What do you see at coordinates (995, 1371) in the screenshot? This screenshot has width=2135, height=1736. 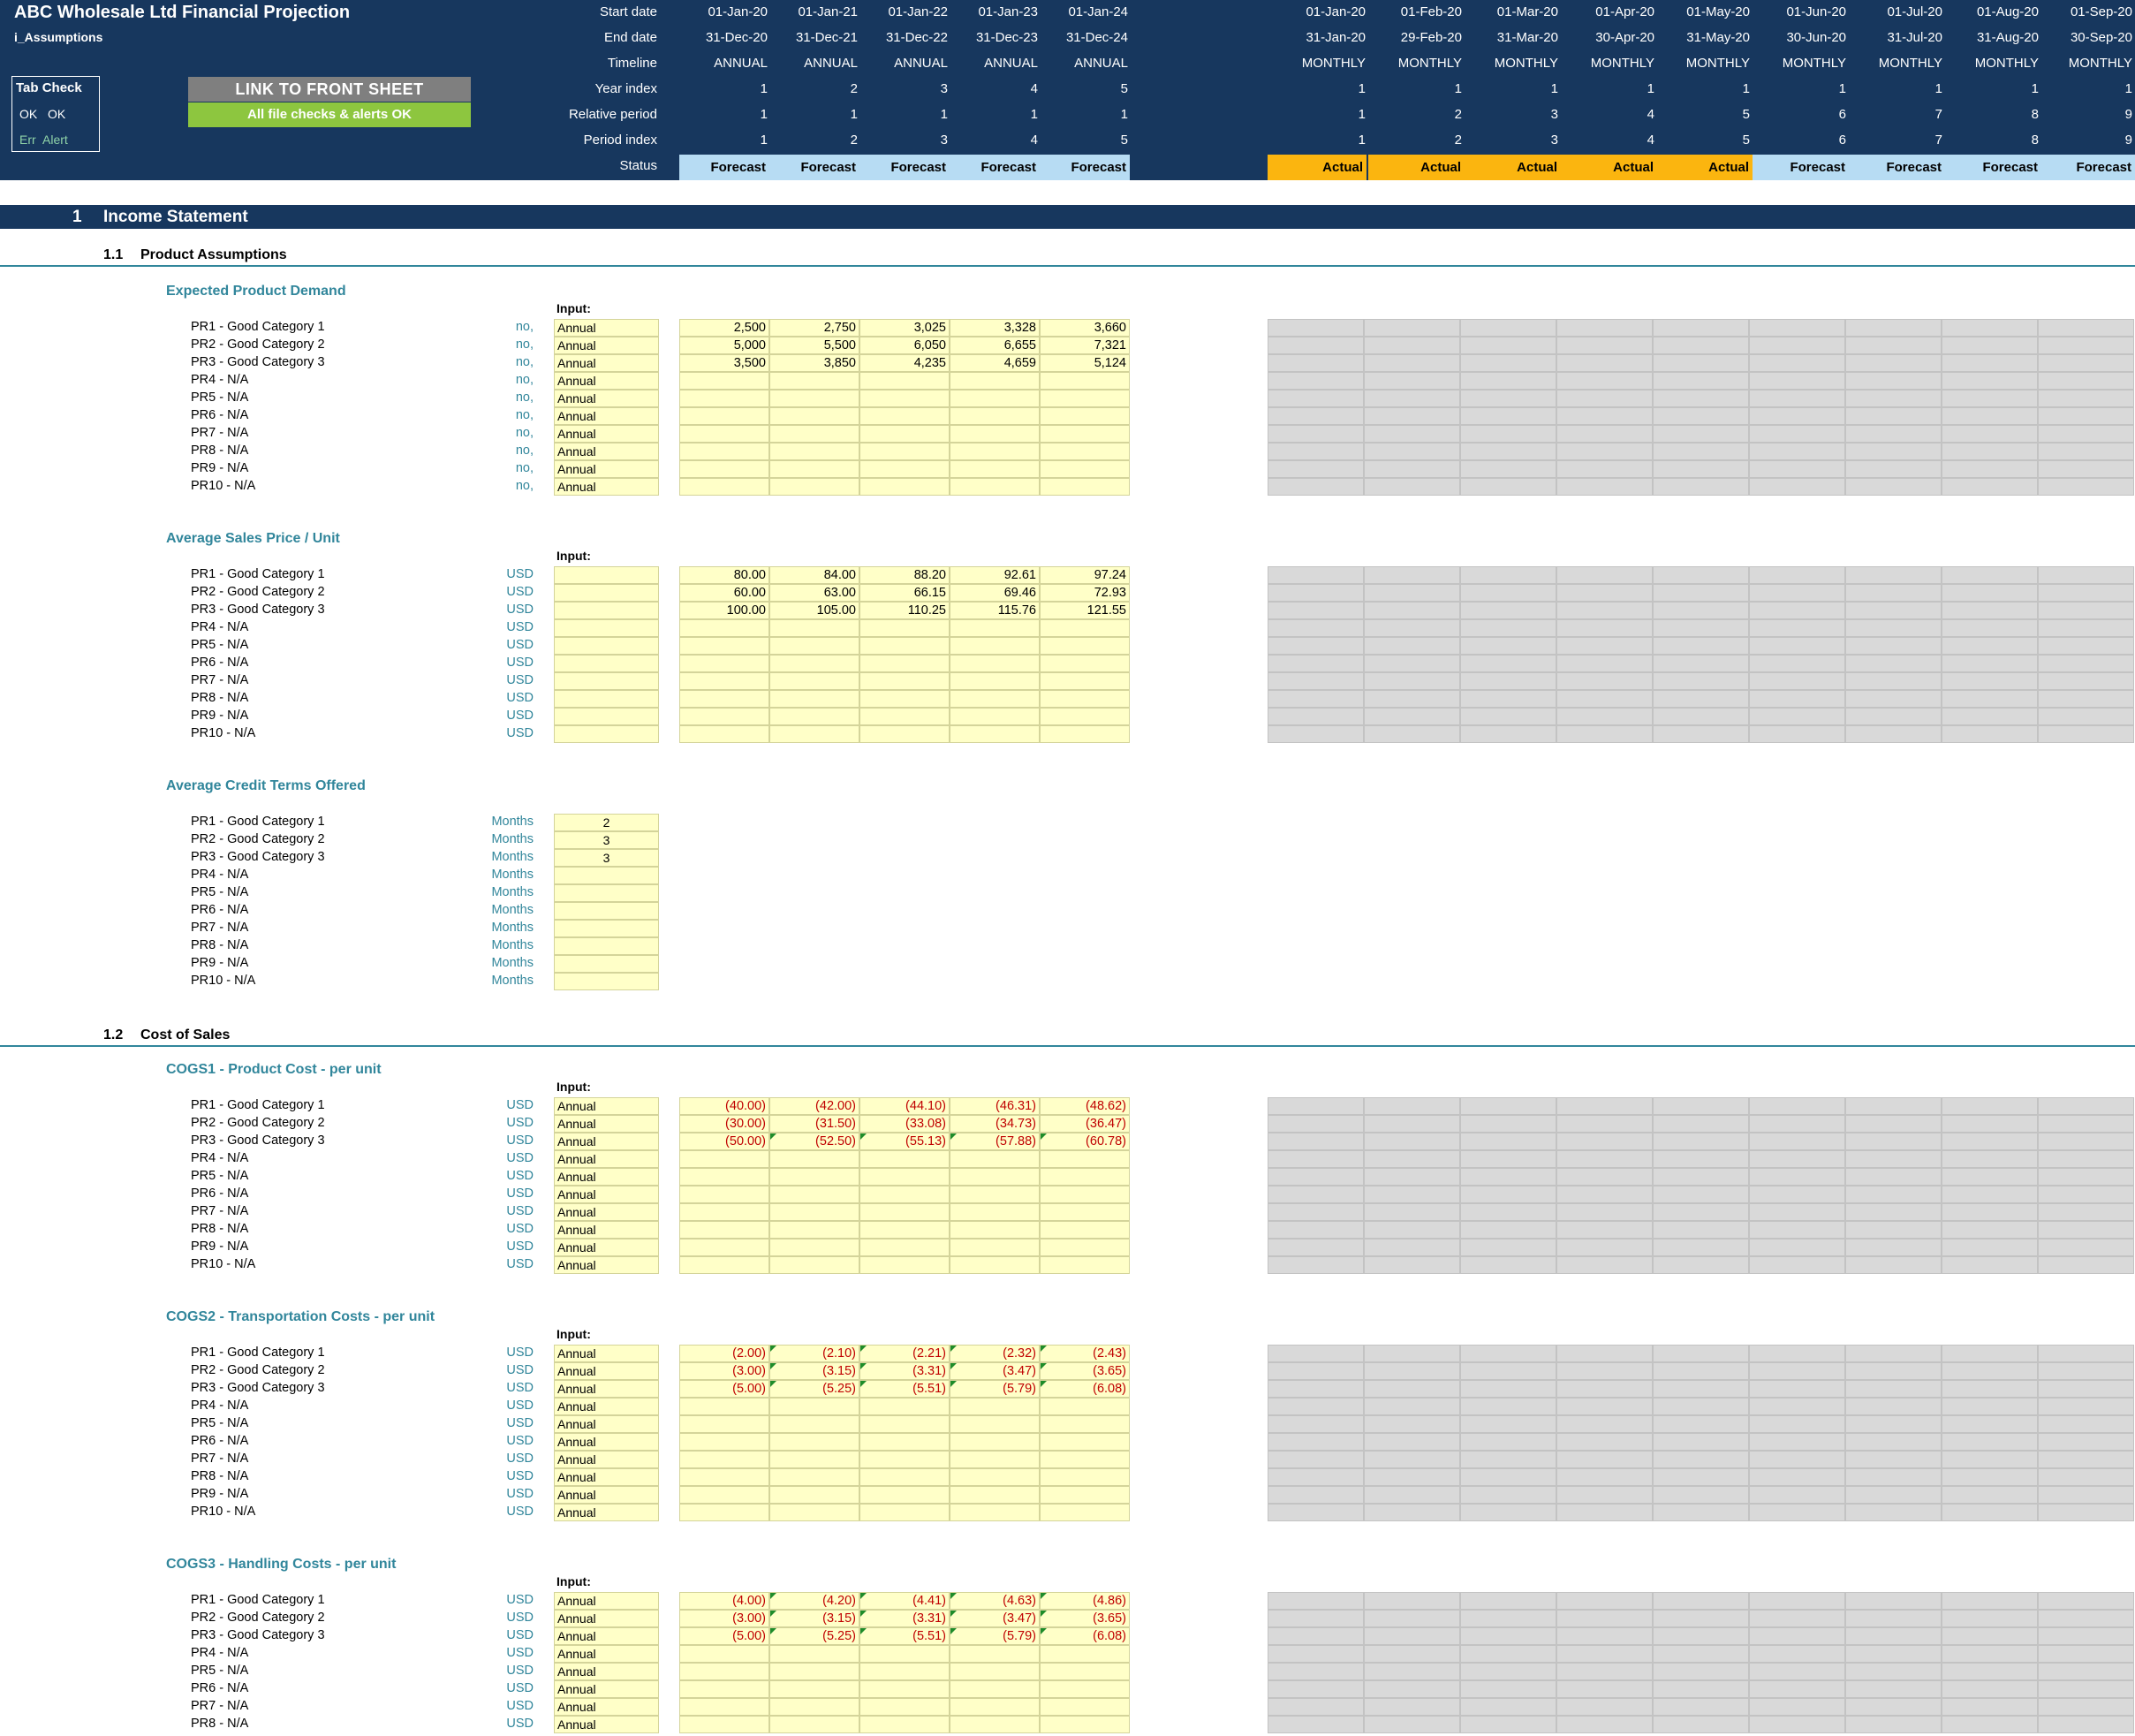 I see `value-cell: (3.47)` at bounding box center [995, 1371].